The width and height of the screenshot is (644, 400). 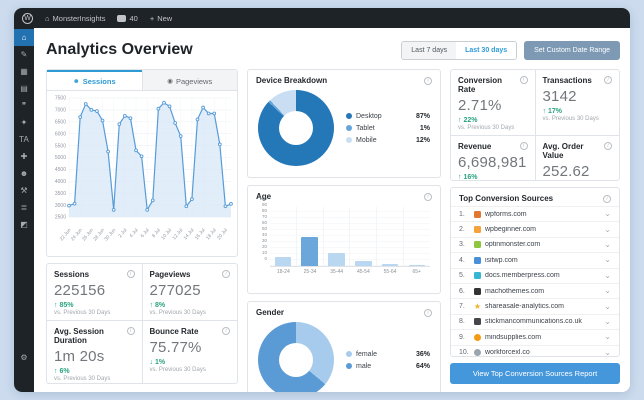 I want to click on stat-card-pageviews: Pageviews i 277025 ↑ 8% vs. Previous 30 Days, so click(x=189, y=292).